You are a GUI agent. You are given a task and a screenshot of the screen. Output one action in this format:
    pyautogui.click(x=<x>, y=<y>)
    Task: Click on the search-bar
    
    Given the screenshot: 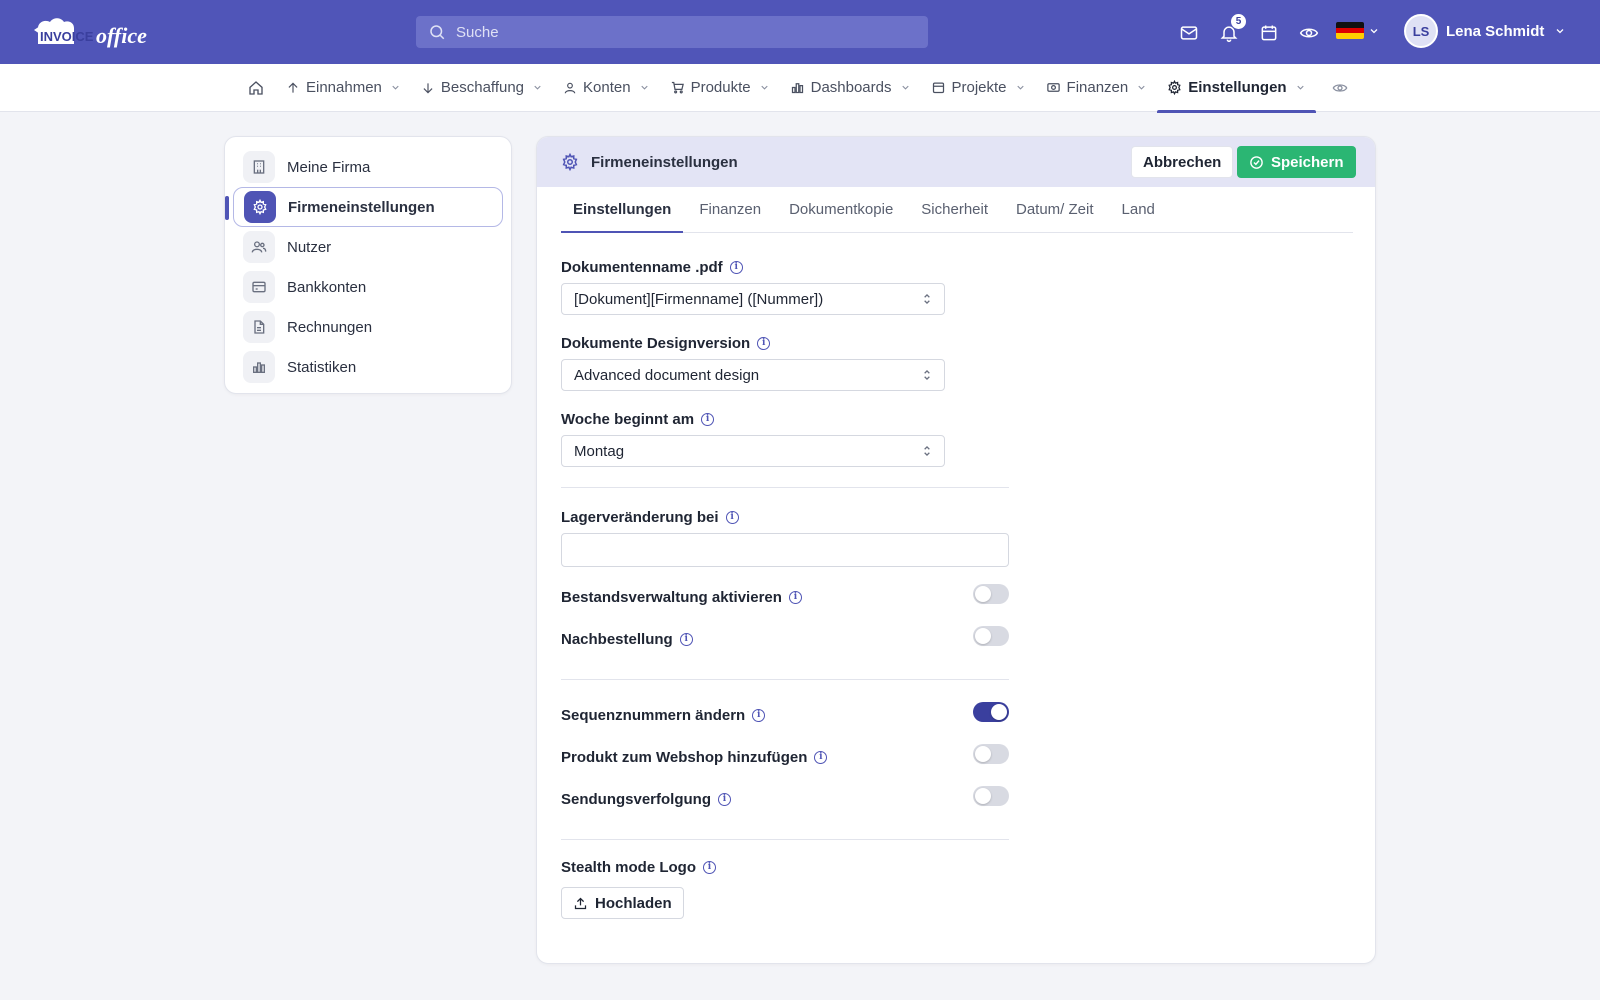 What is the action you would take?
    pyautogui.click(x=672, y=32)
    